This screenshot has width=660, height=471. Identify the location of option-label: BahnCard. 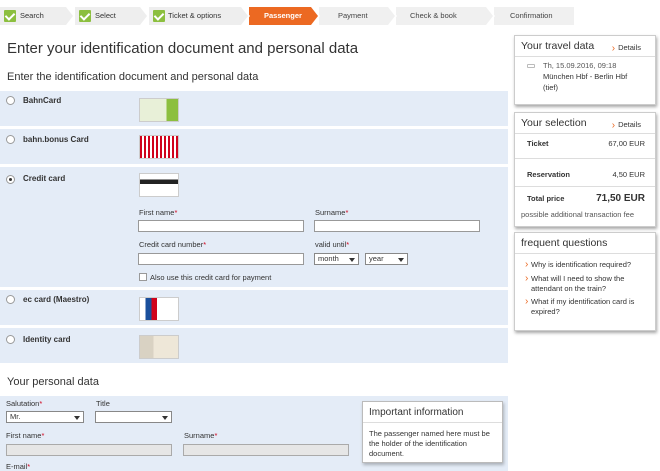
(42, 100).